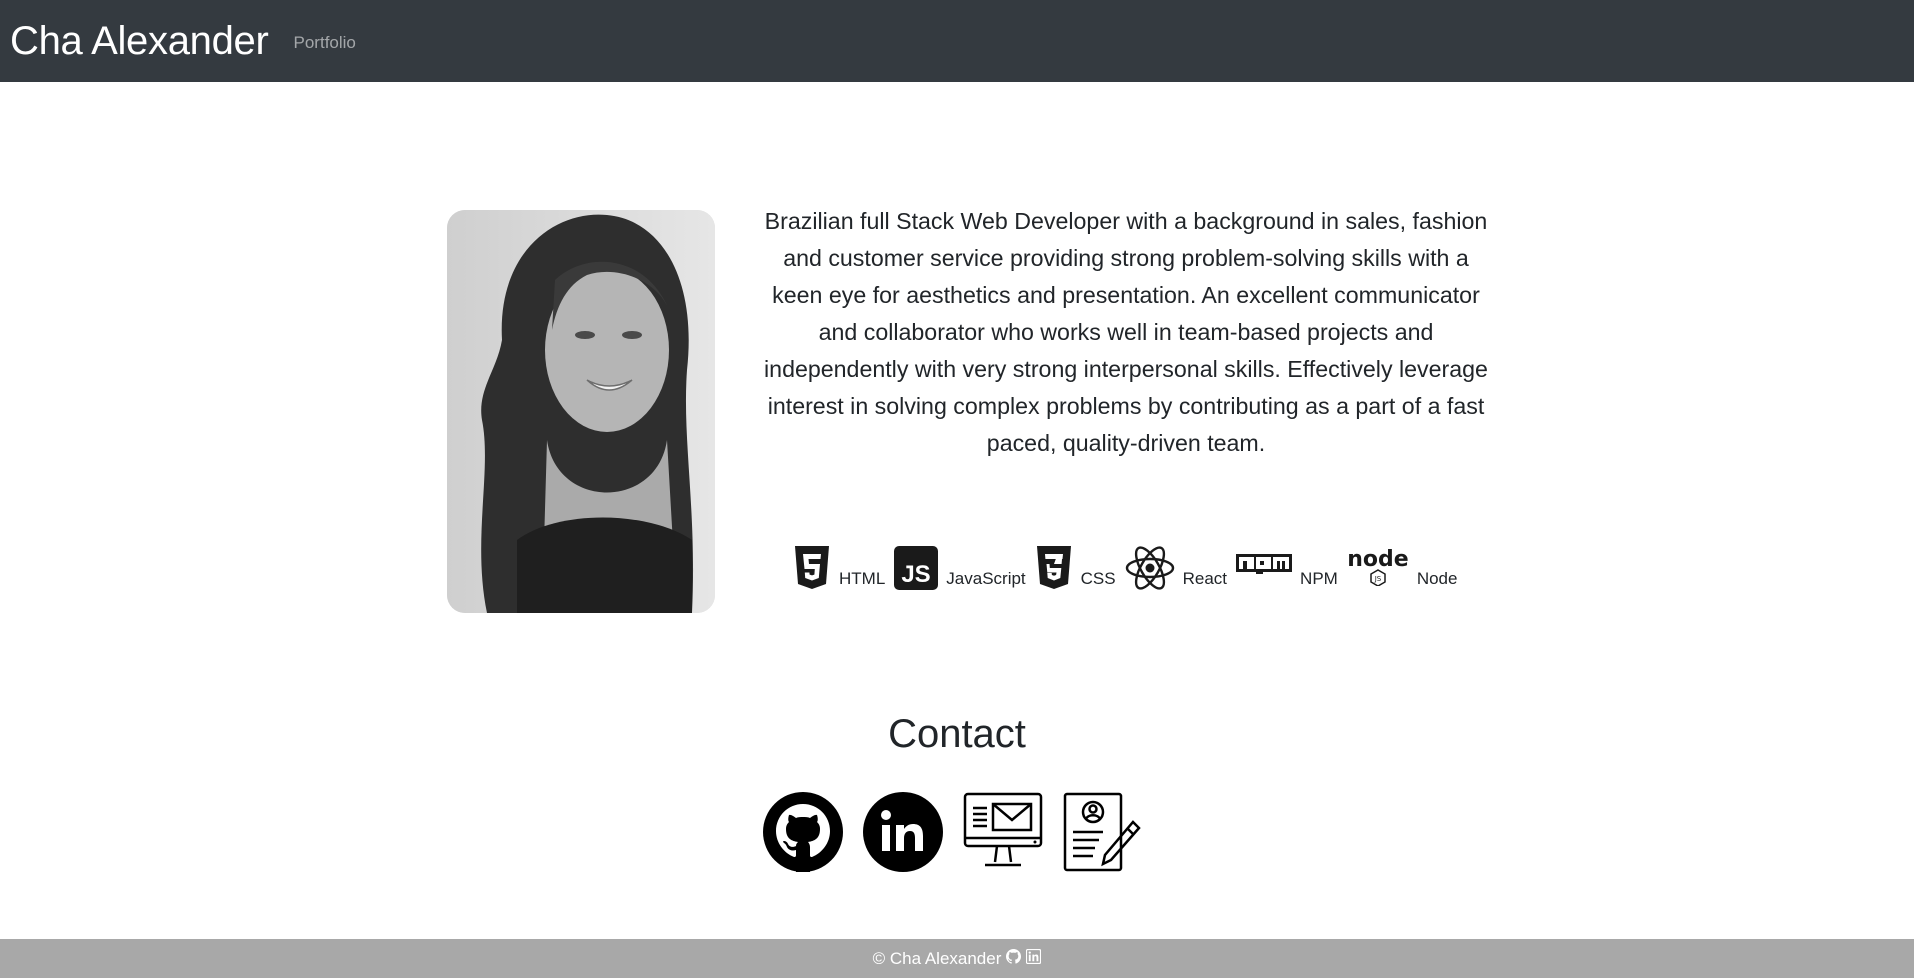  Describe the element at coordinates (139, 41) in the screenshot. I see `brand-link: Cha Alexander` at that location.